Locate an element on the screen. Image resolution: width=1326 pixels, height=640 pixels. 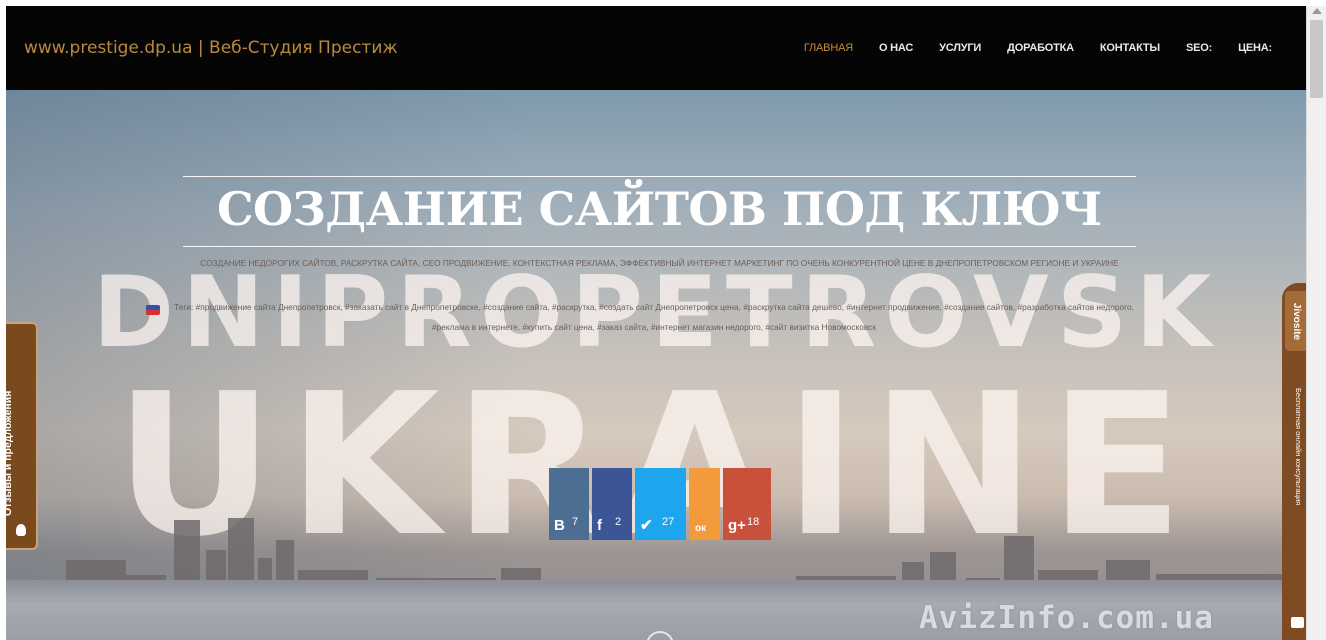
twitter-icon: ✔ is located at coordinates (646, 525).